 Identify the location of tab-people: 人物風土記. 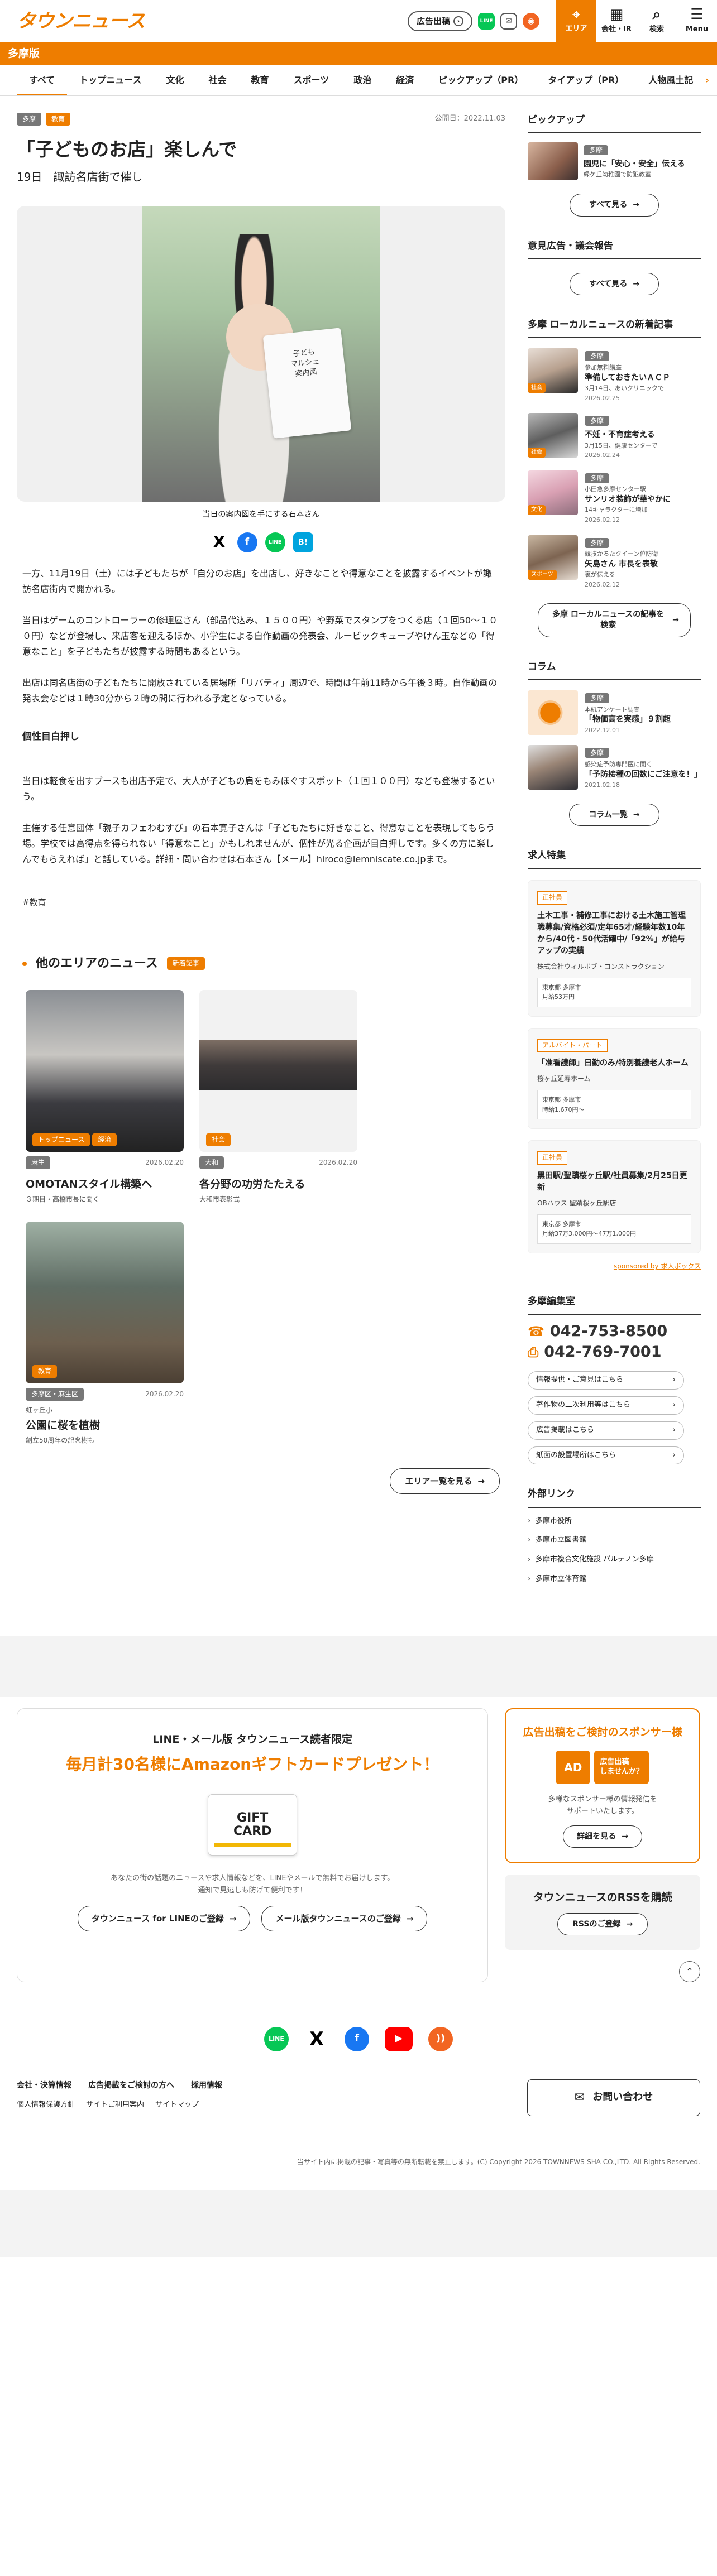
(671, 80).